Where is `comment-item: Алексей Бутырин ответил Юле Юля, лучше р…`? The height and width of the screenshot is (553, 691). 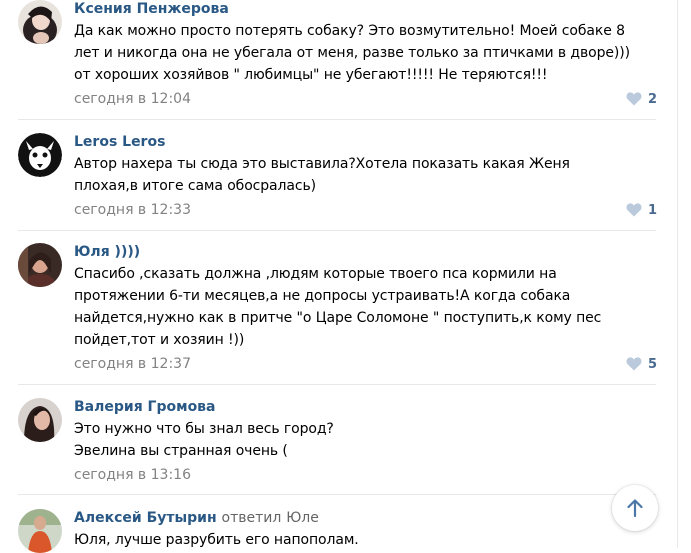
comment-item: Алексей Бутырин ответил Юле Юля, лучше р… is located at coordinates (330, 531).